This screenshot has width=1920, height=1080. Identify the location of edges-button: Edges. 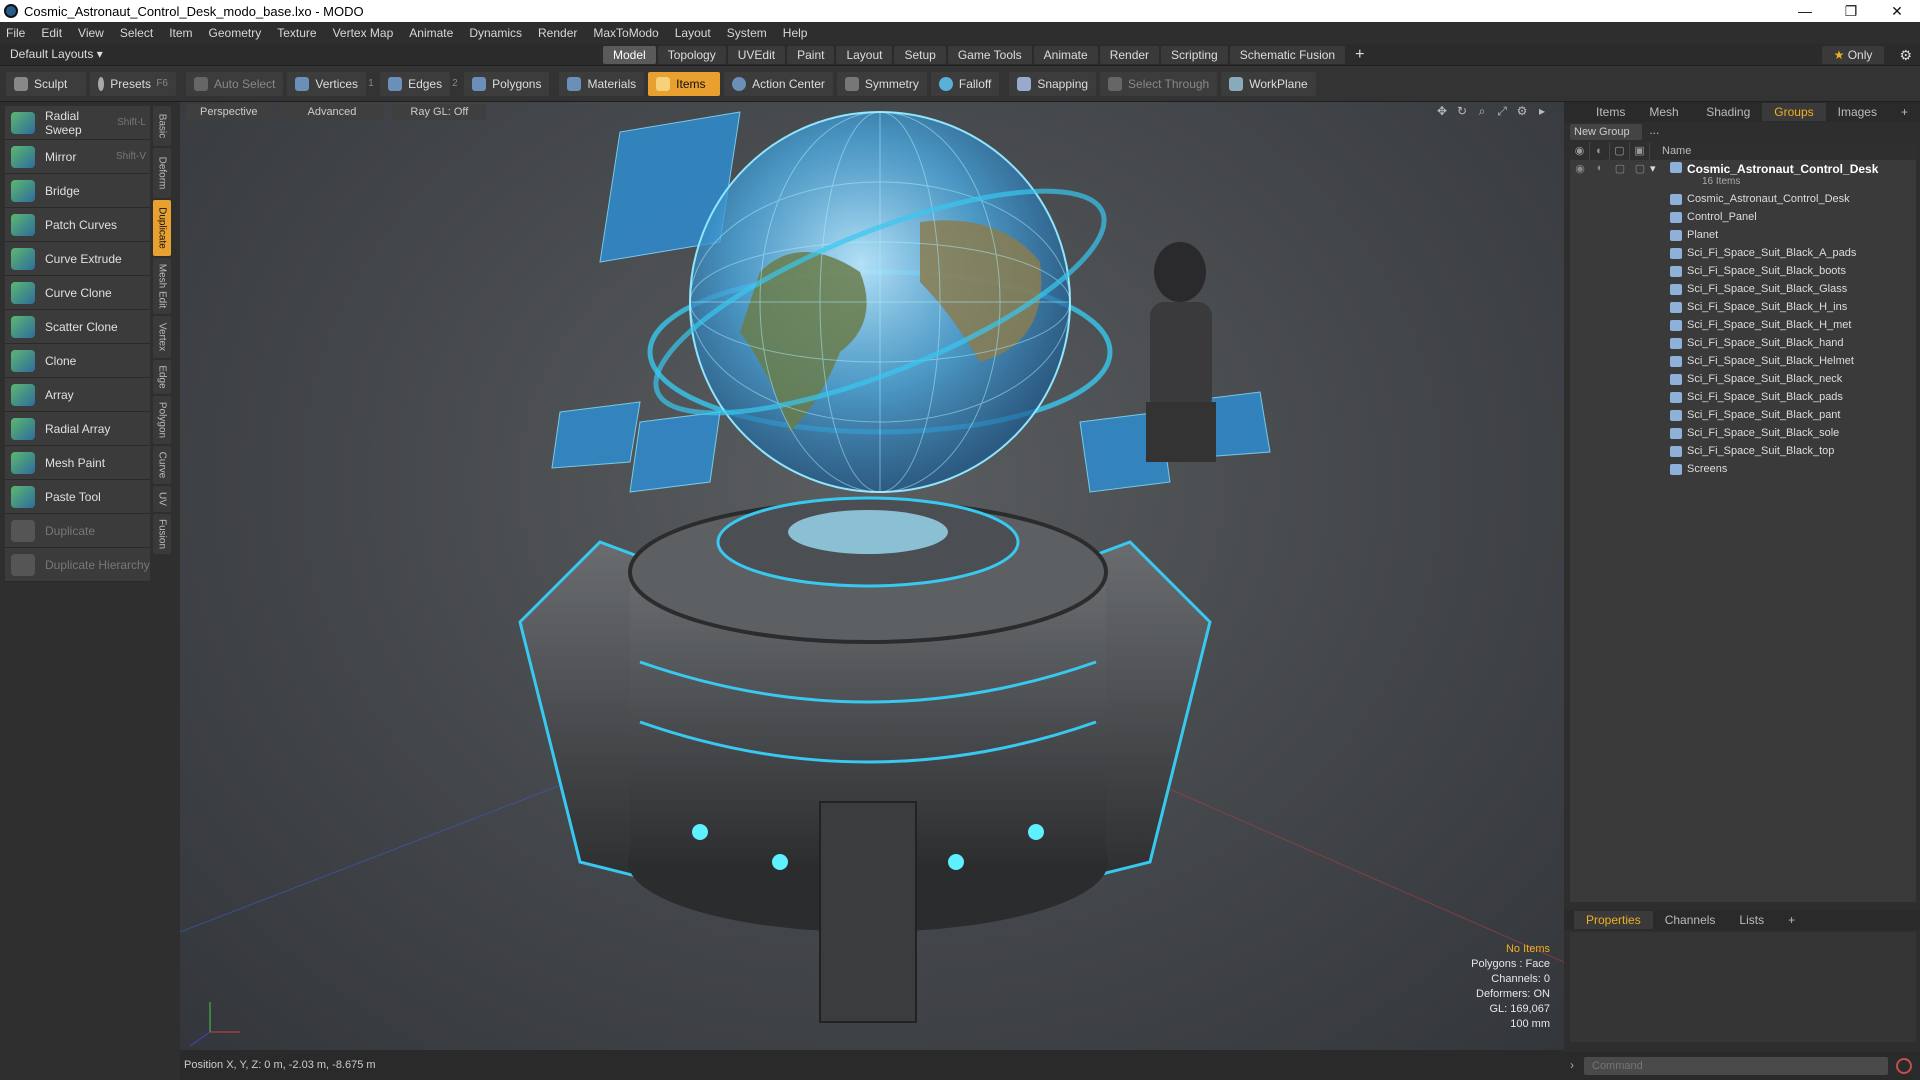
(415, 83).